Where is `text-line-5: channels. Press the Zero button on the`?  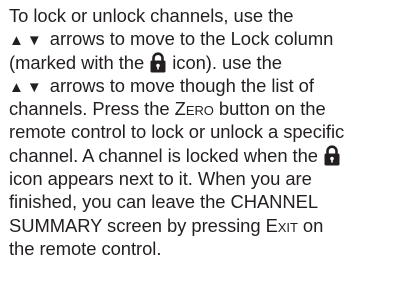 text-line-5: channels. Press the Zero button on the is located at coordinates (205, 108).